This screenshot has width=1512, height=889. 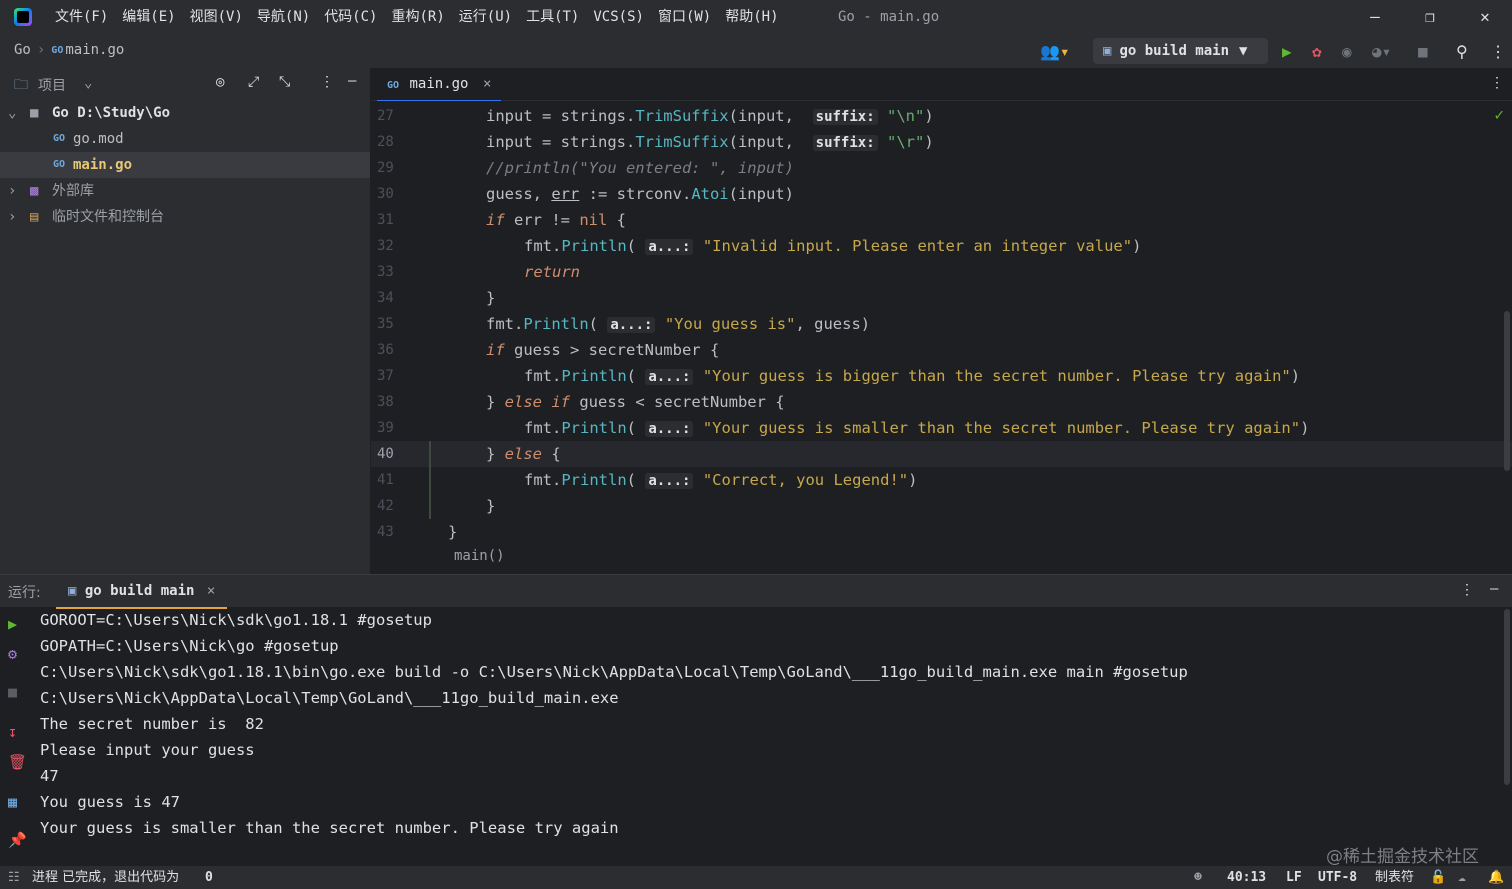 I want to click on code-token: guess,, so click(x=519, y=194).